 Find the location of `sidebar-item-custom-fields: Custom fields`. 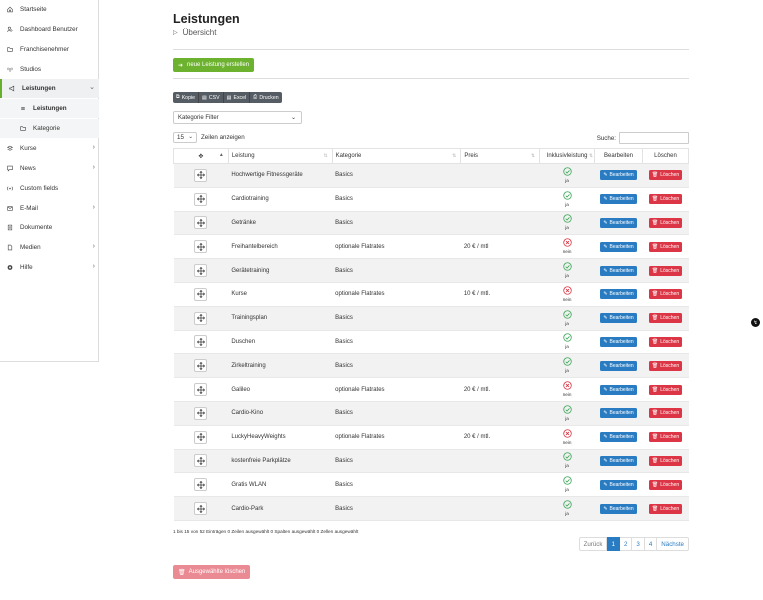

sidebar-item-custom-fields: Custom fields is located at coordinates (49, 188).